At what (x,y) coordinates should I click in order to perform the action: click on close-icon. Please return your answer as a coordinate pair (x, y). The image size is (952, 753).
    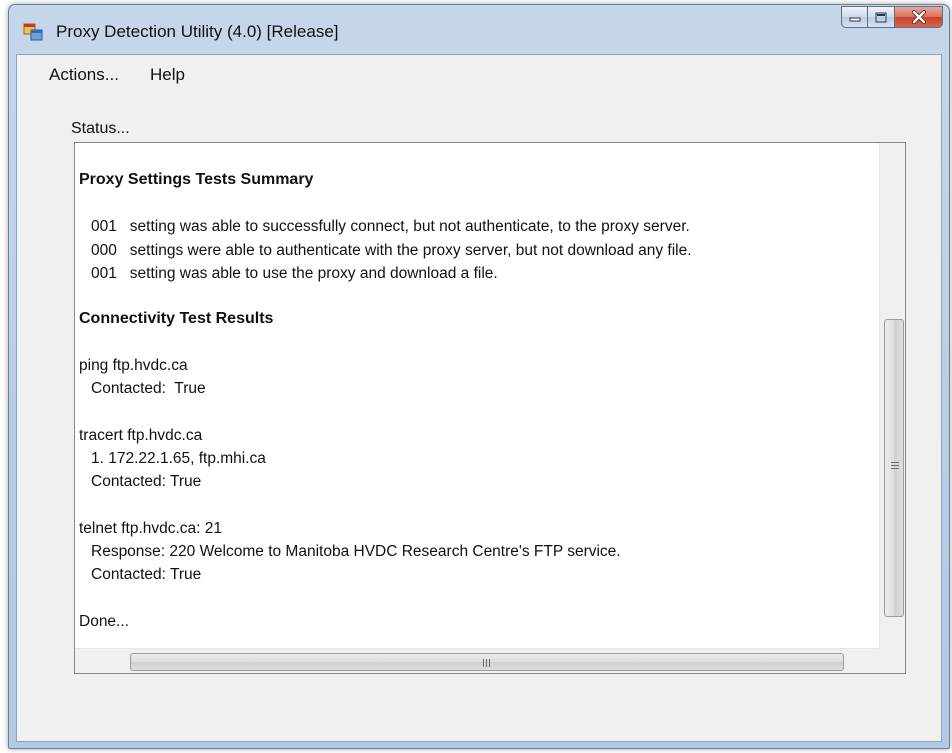
    Looking at the image, I should click on (918, 17).